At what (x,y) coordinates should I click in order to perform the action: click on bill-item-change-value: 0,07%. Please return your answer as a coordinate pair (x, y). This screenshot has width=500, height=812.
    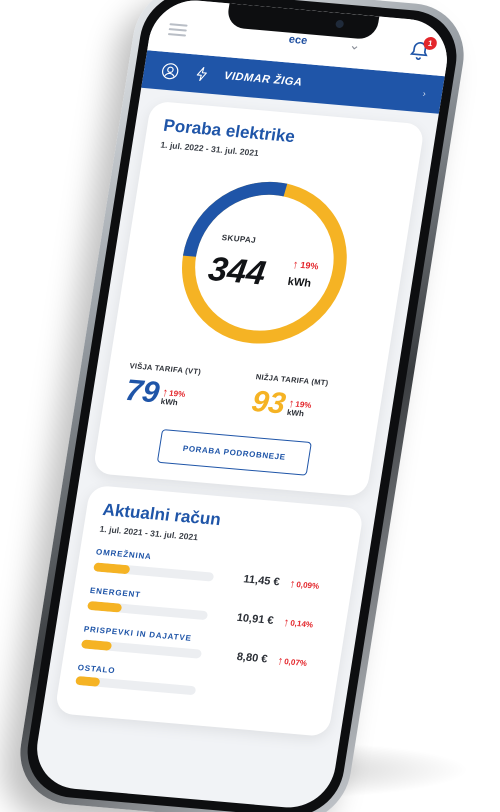
    Looking at the image, I should click on (295, 662).